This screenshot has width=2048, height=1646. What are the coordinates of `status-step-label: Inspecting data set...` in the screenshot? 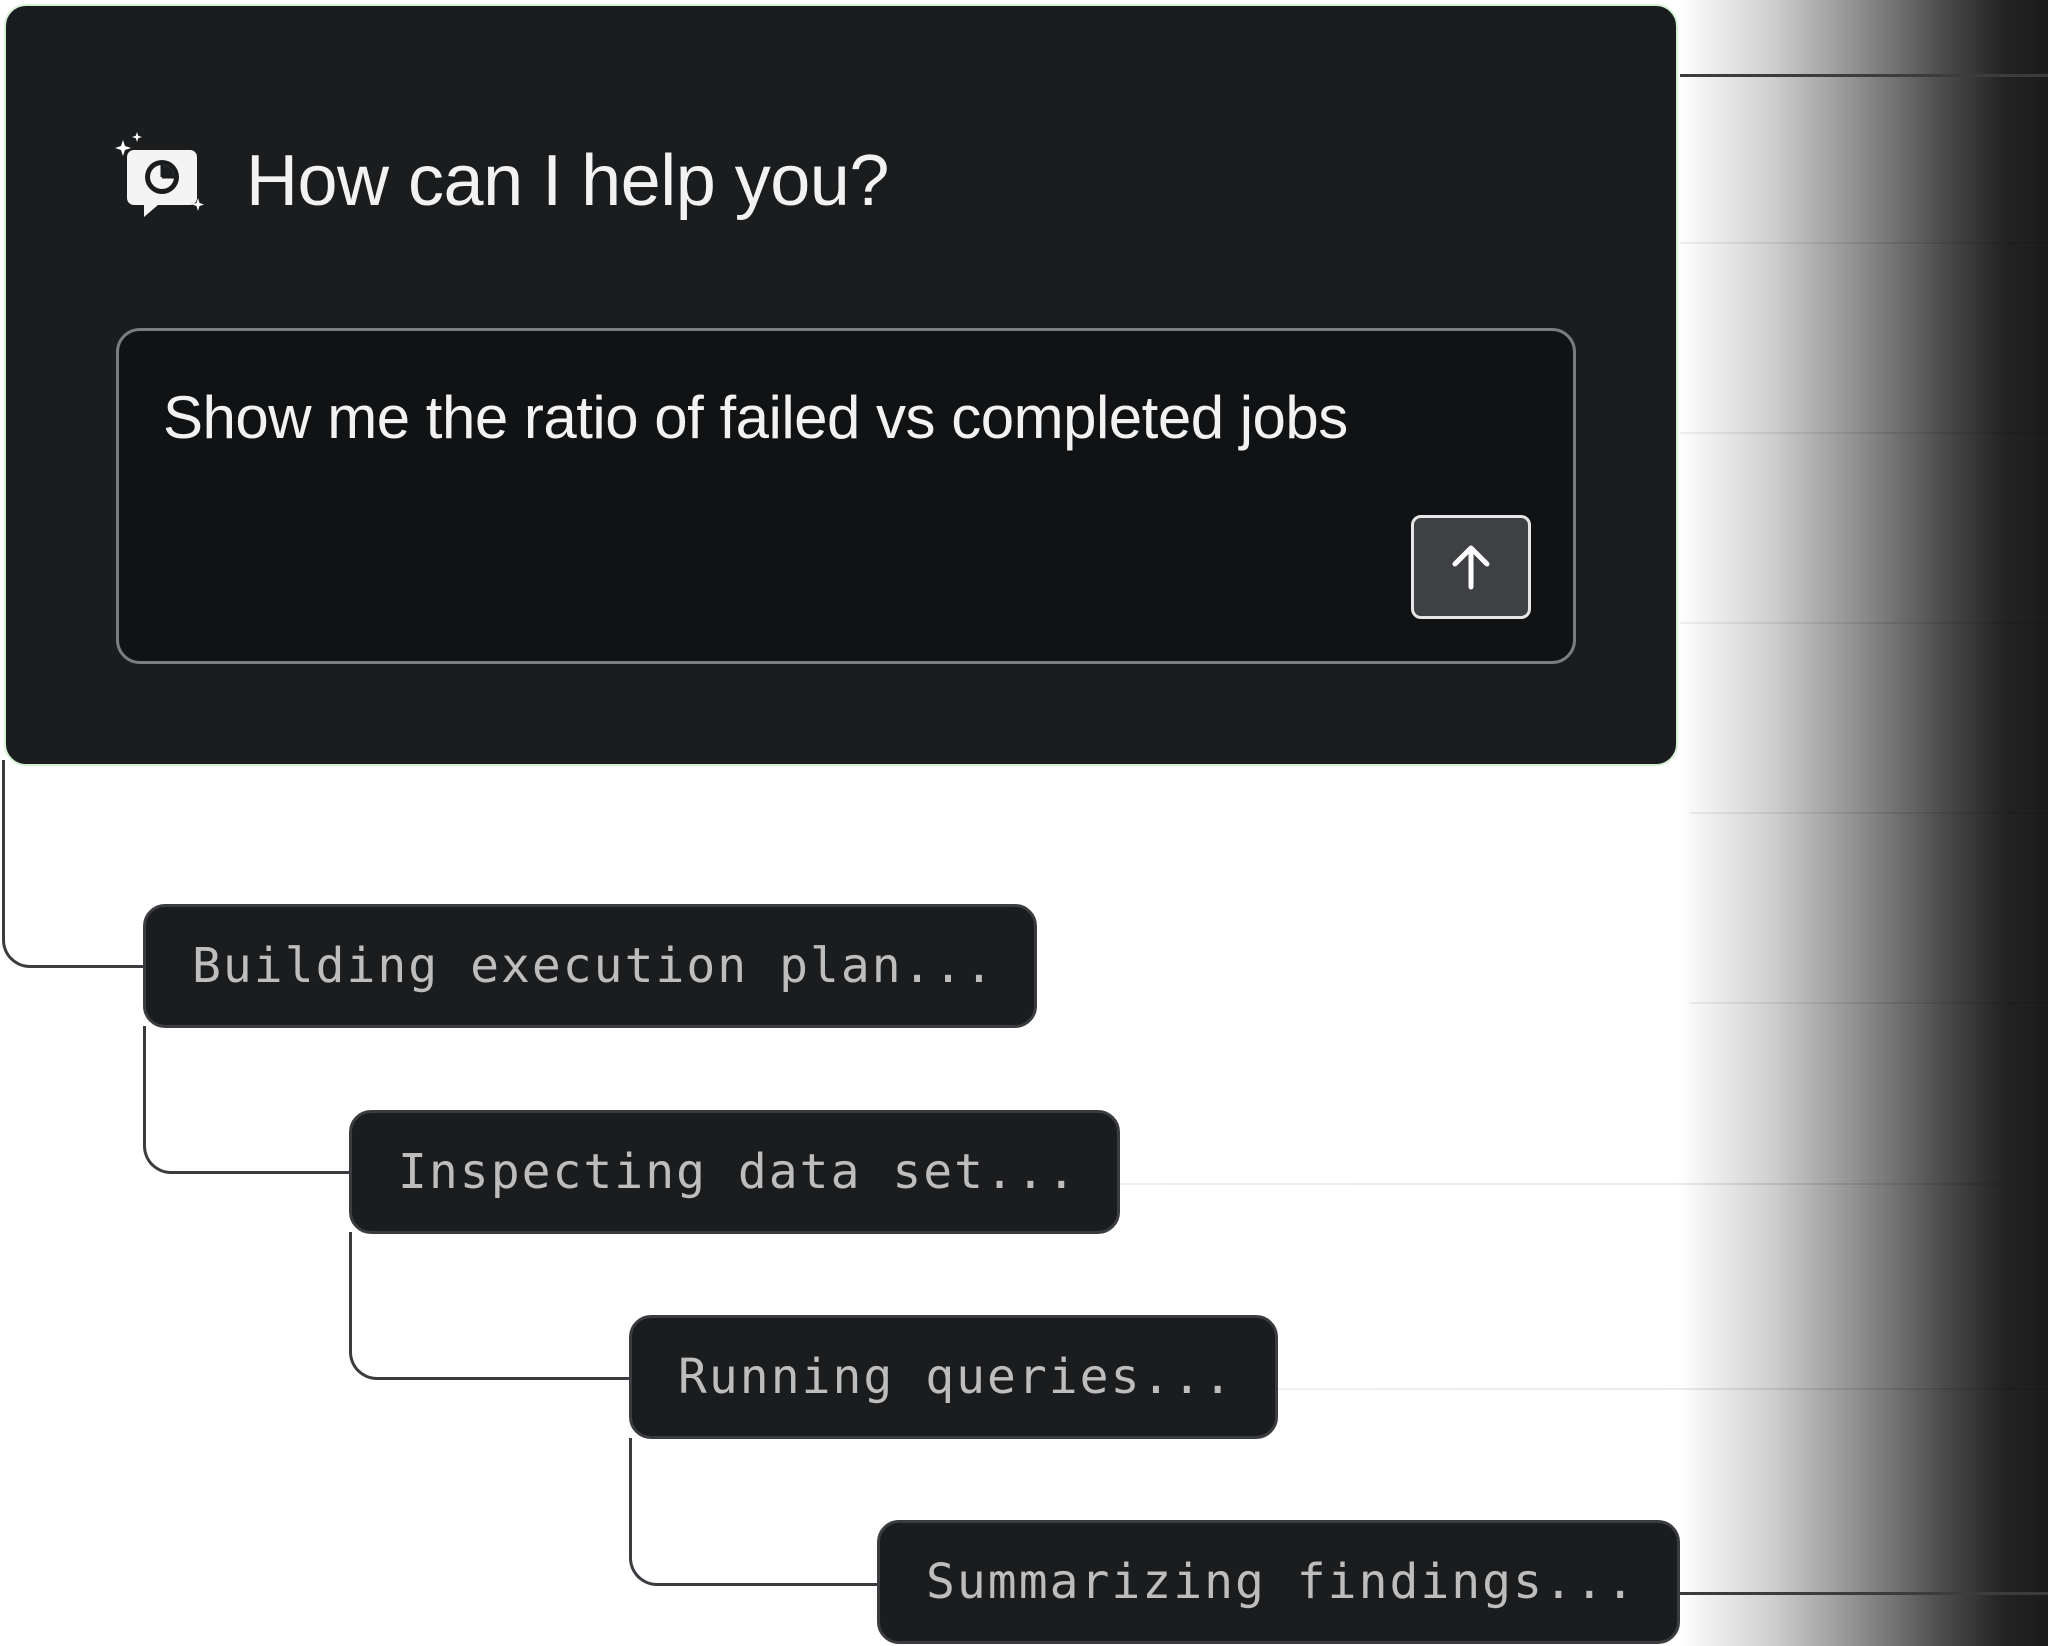 It's located at (738, 1172).